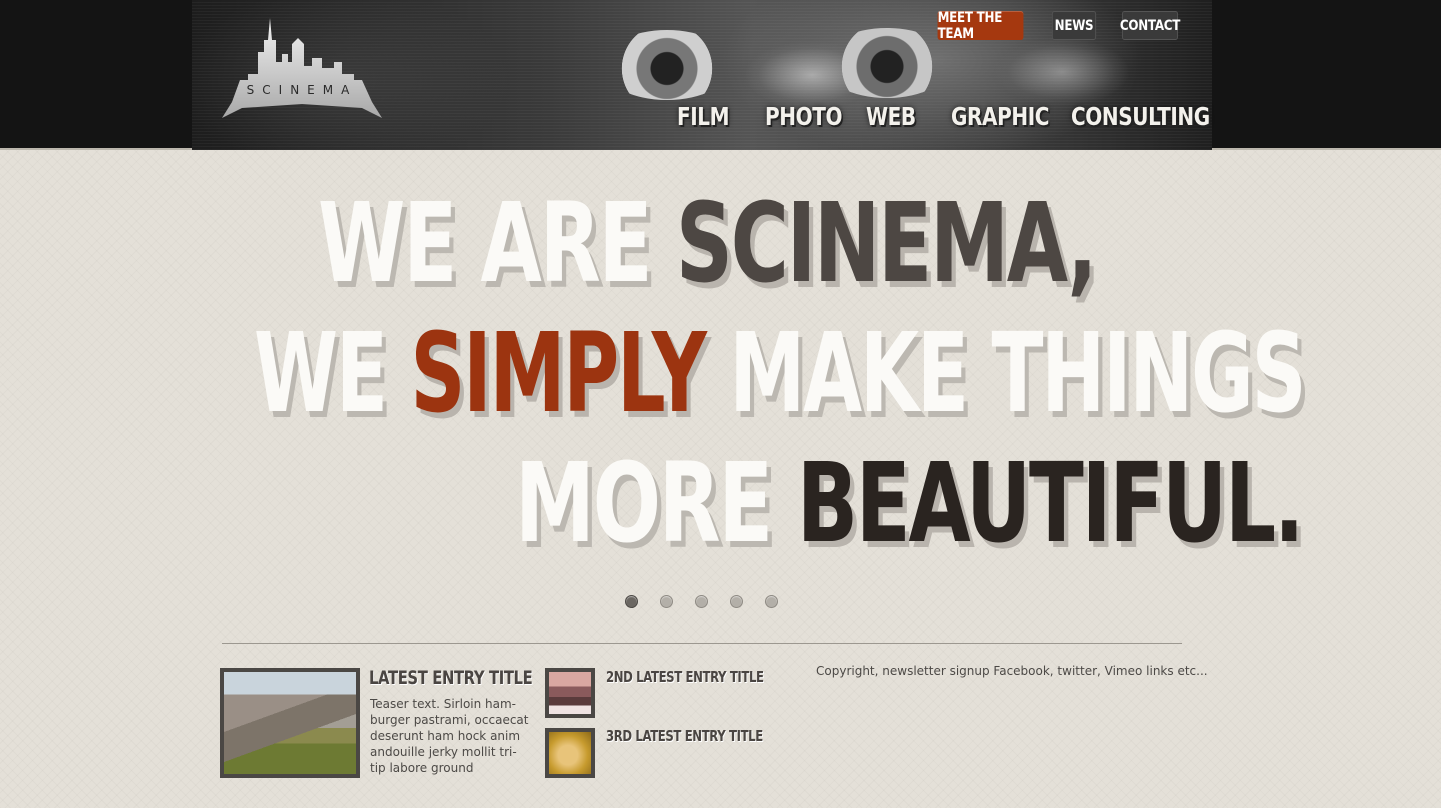 The image size is (1441, 808). Describe the element at coordinates (1000, 116) in the screenshot. I see `nav-graphic: GRAPHIC` at that location.